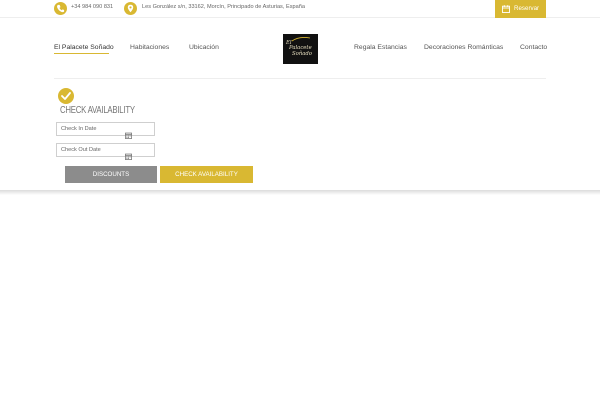 The image size is (600, 400). I want to click on nav-item-ubicacion: Ubicación, so click(204, 47).